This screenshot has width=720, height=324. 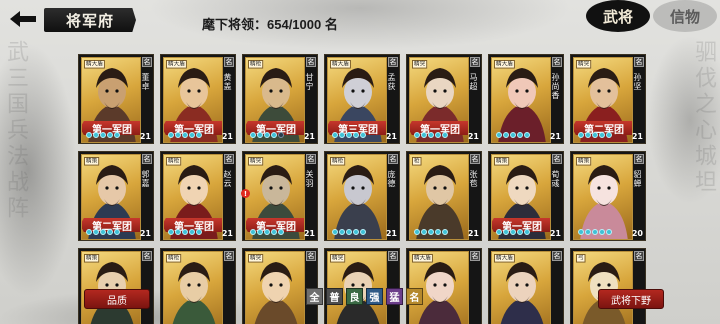 I want to click on general-card: 精大盾 第三军团 名 孟获 21, so click(x=362, y=99).